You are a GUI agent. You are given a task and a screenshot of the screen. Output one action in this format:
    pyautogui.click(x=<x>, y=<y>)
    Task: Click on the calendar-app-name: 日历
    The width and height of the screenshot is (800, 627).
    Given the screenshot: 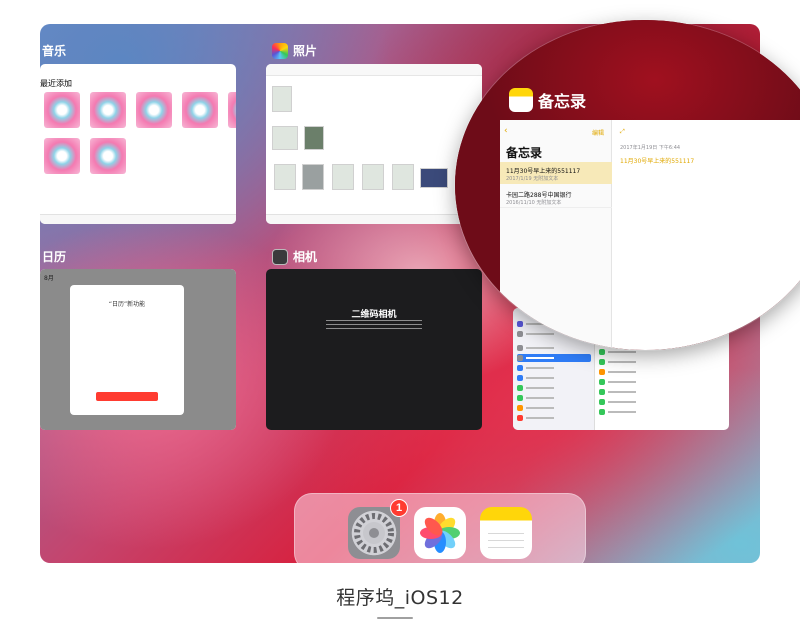 What is the action you would take?
    pyautogui.click(x=54, y=257)
    